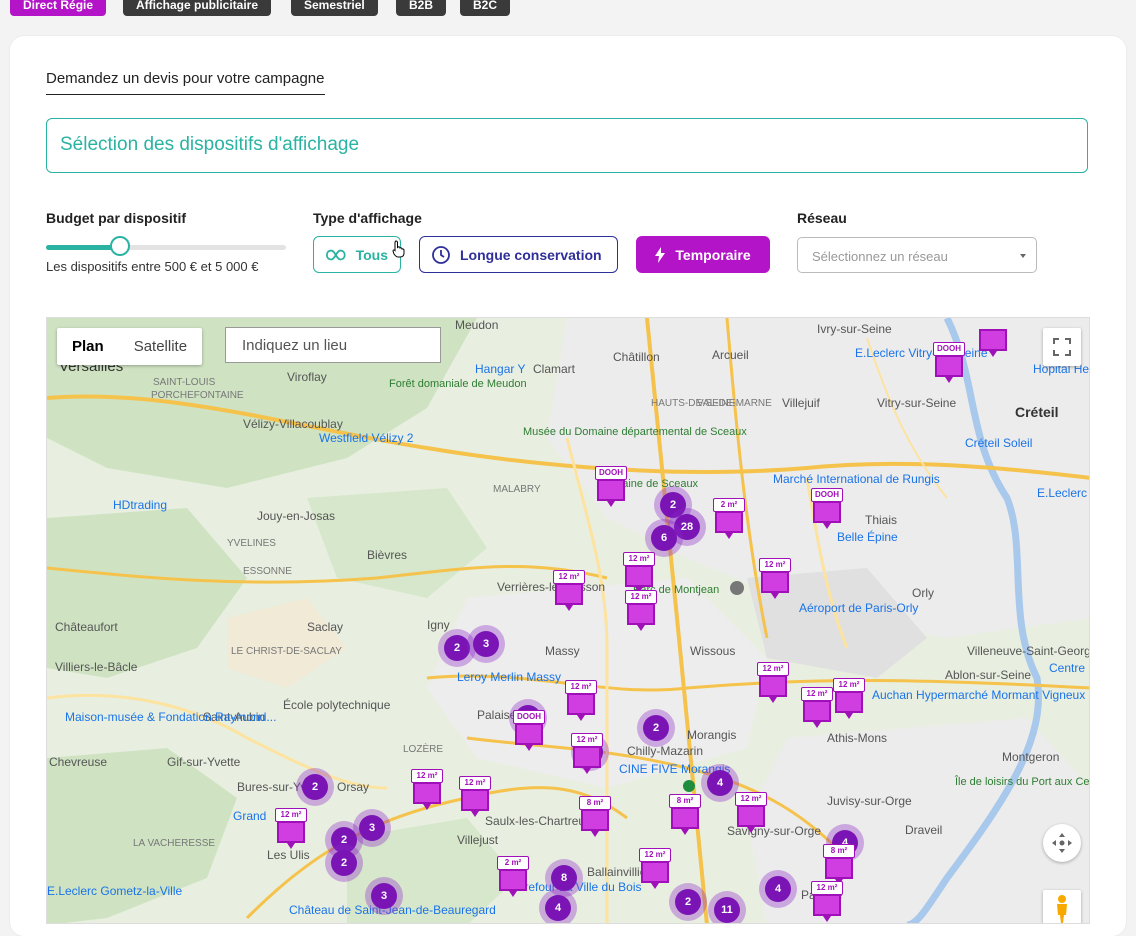  What do you see at coordinates (703, 254) in the screenshot?
I see `type-temporaire-button: Temporaire` at bounding box center [703, 254].